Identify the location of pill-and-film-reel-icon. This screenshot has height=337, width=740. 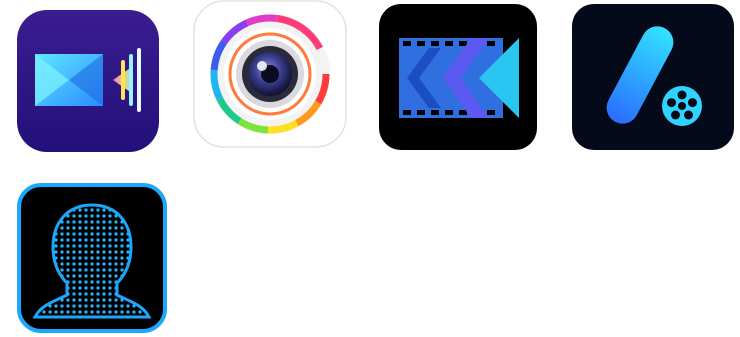
(653, 77).